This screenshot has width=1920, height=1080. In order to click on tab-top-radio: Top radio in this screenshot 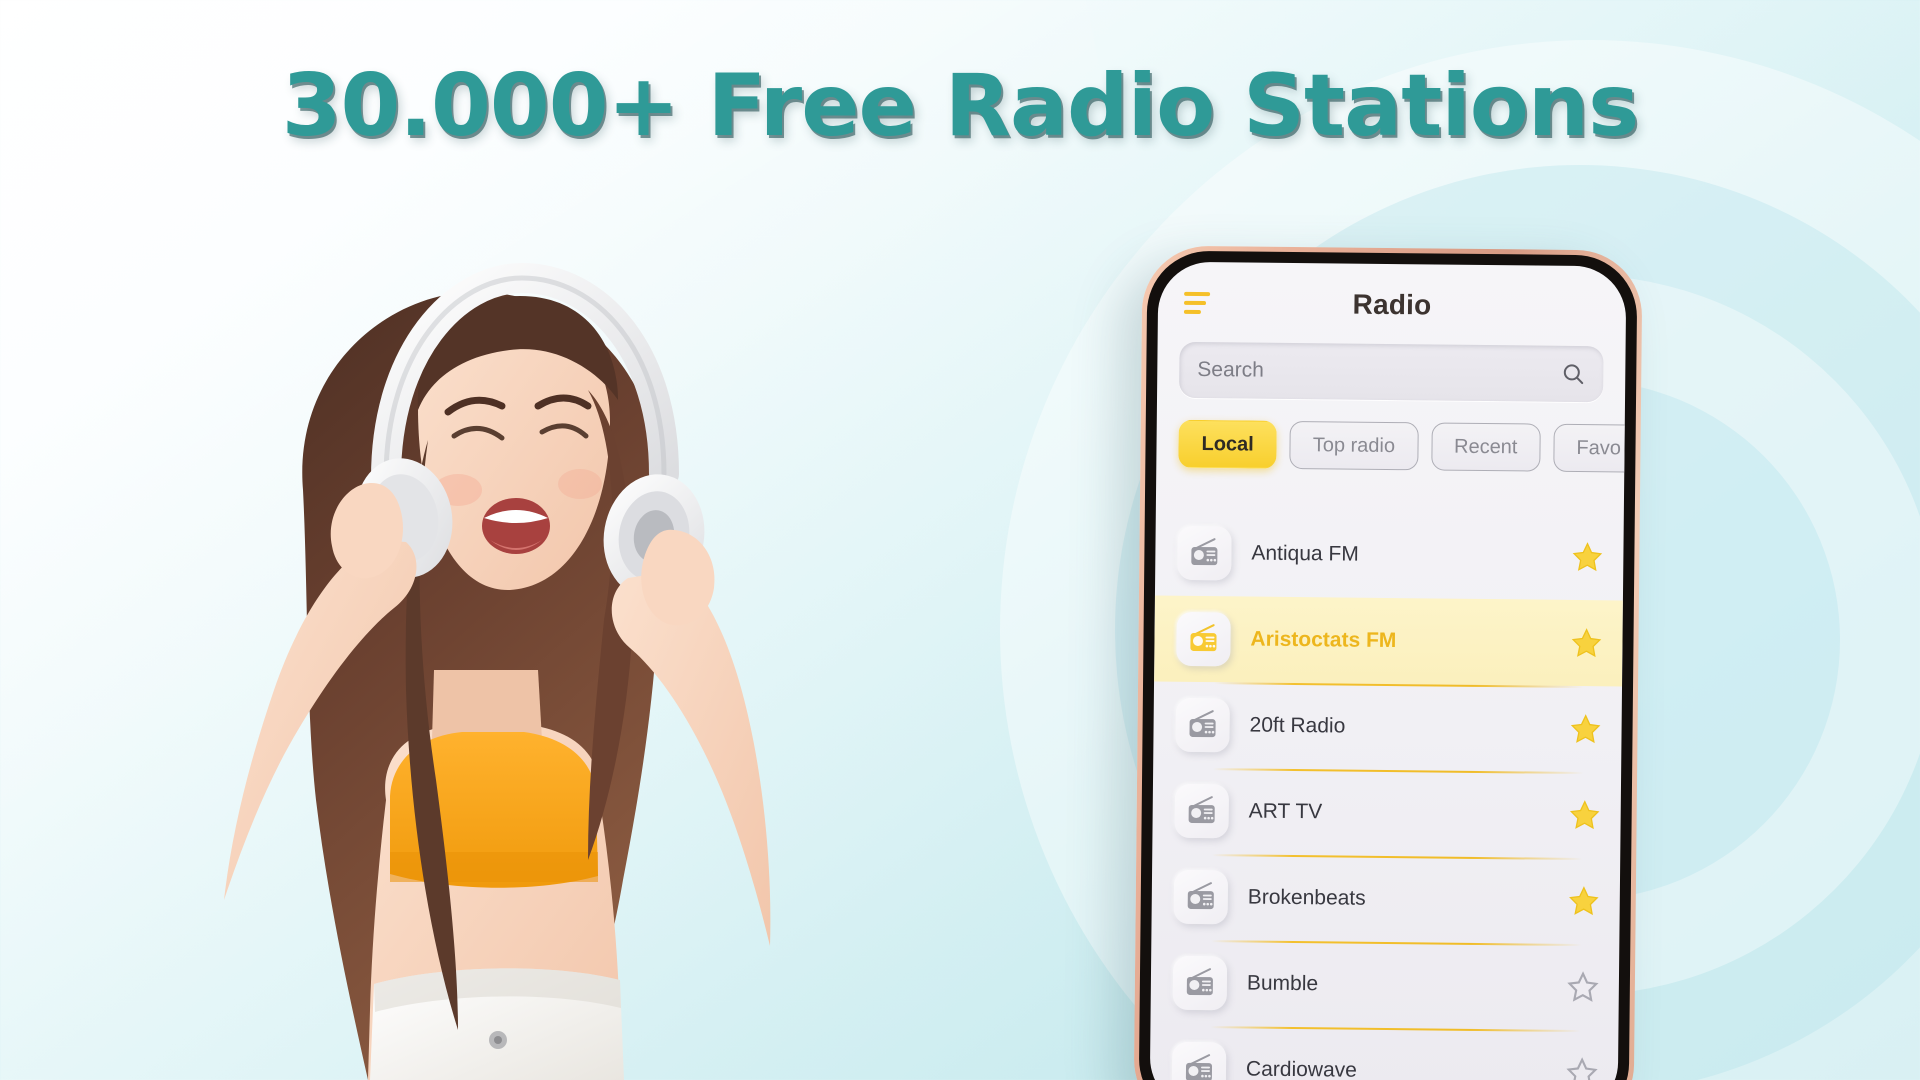, I will do `click(1354, 445)`.